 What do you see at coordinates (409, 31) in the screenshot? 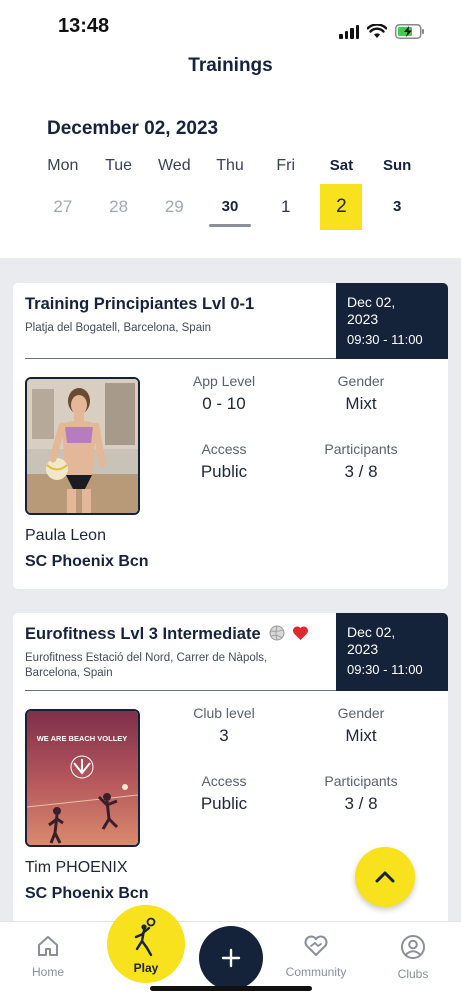
I see `battery-charging-icon` at bounding box center [409, 31].